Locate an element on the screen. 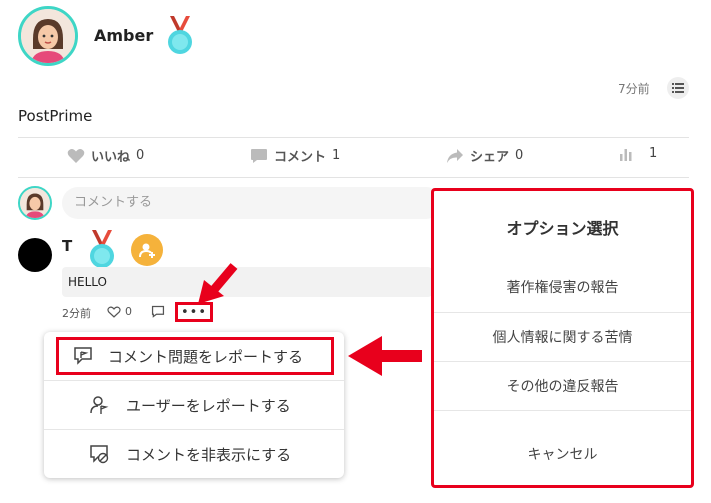  option-privacy-complaint: 個人情報に関する苦情 is located at coordinates (562, 337).